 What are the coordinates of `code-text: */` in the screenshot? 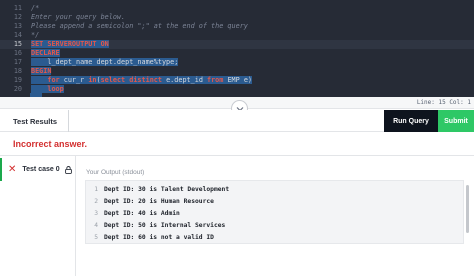 It's located at (35, 35).